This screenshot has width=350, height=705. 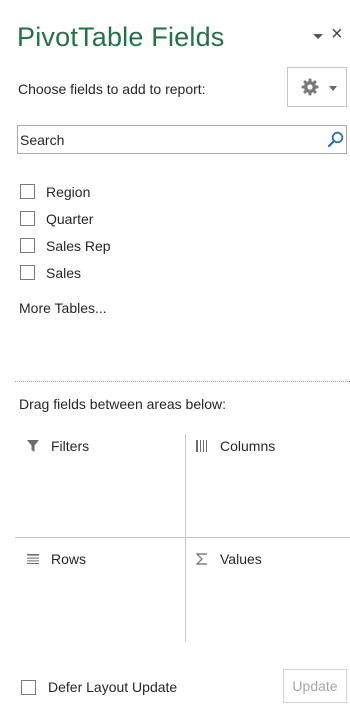 I want to click on tools-button, so click(x=317, y=87).